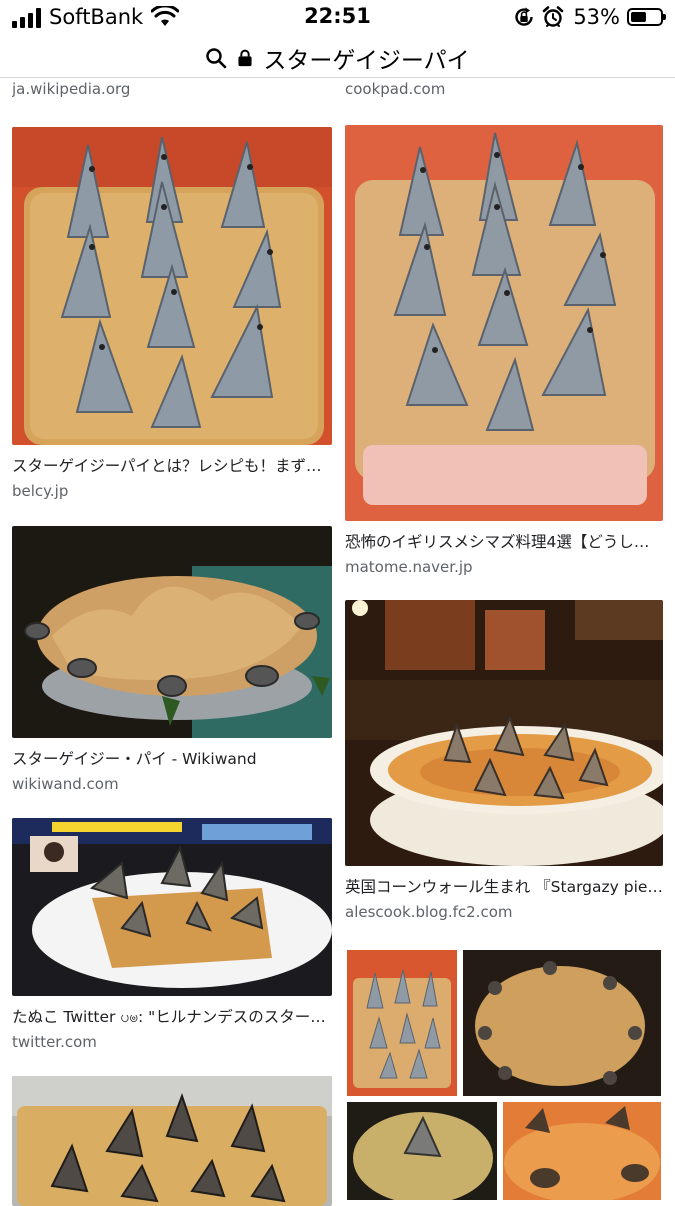 The width and height of the screenshot is (675, 1206). I want to click on battery-level, so click(638, 17).